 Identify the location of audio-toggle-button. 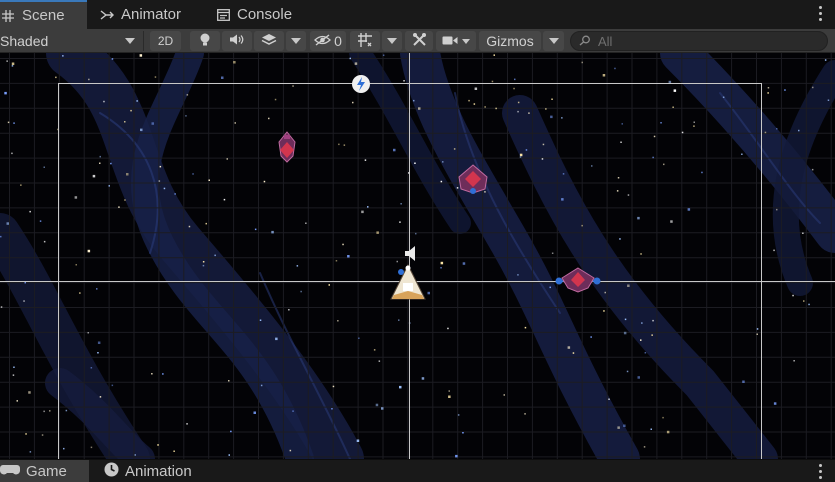
(237, 41).